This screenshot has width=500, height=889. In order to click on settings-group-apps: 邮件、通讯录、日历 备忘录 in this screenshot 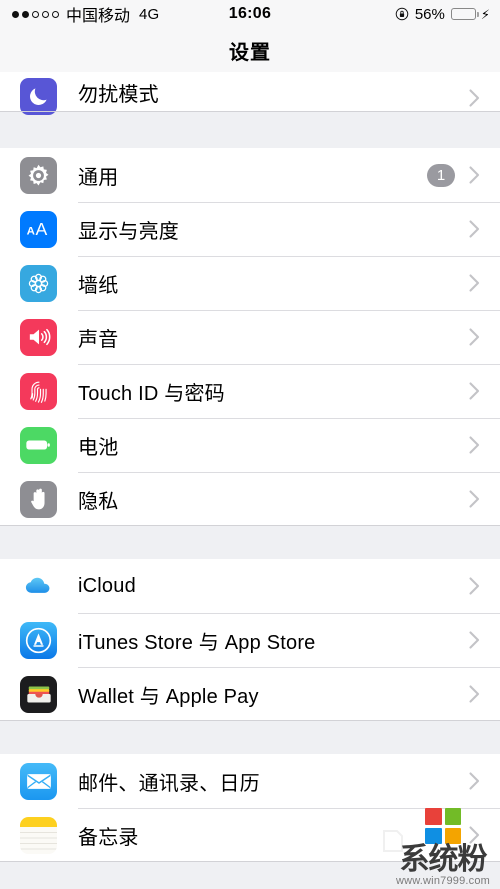, I will do `click(250, 808)`.